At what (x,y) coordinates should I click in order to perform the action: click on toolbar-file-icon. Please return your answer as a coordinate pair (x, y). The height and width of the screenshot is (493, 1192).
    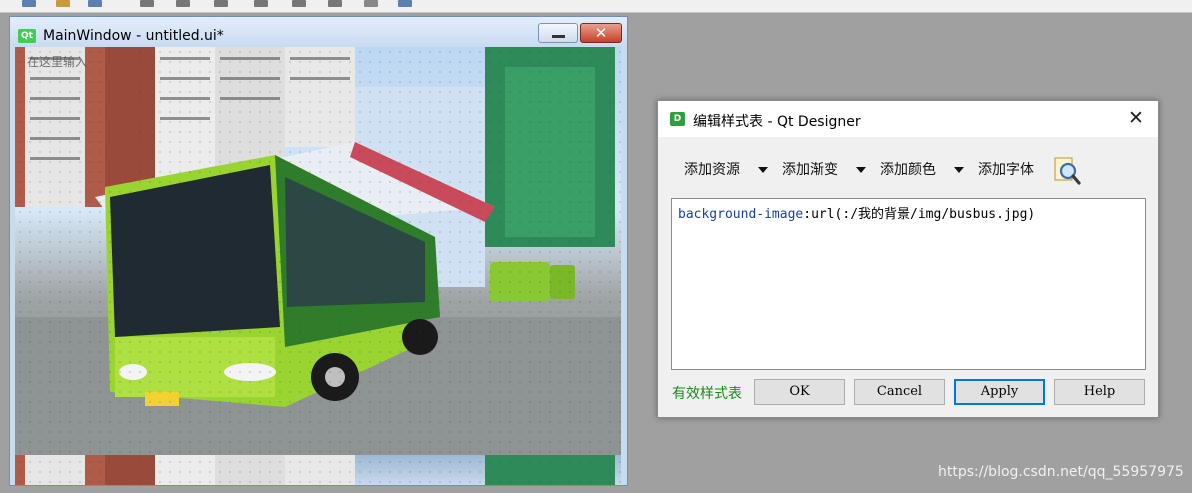
    Looking at the image, I should click on (29, 3).